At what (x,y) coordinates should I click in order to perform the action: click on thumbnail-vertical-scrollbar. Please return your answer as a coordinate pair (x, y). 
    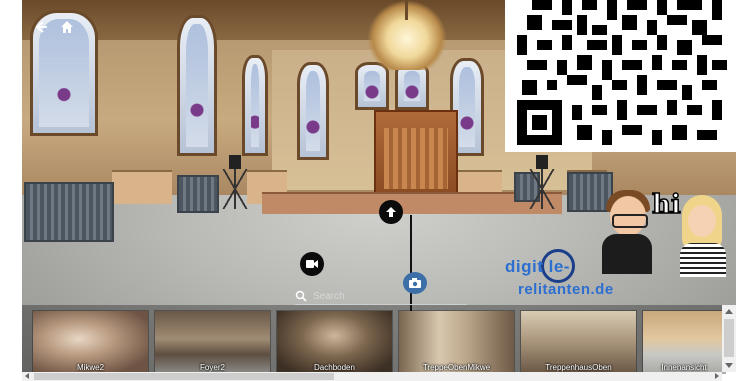
    Looking at the image, I should click on (729, 338).